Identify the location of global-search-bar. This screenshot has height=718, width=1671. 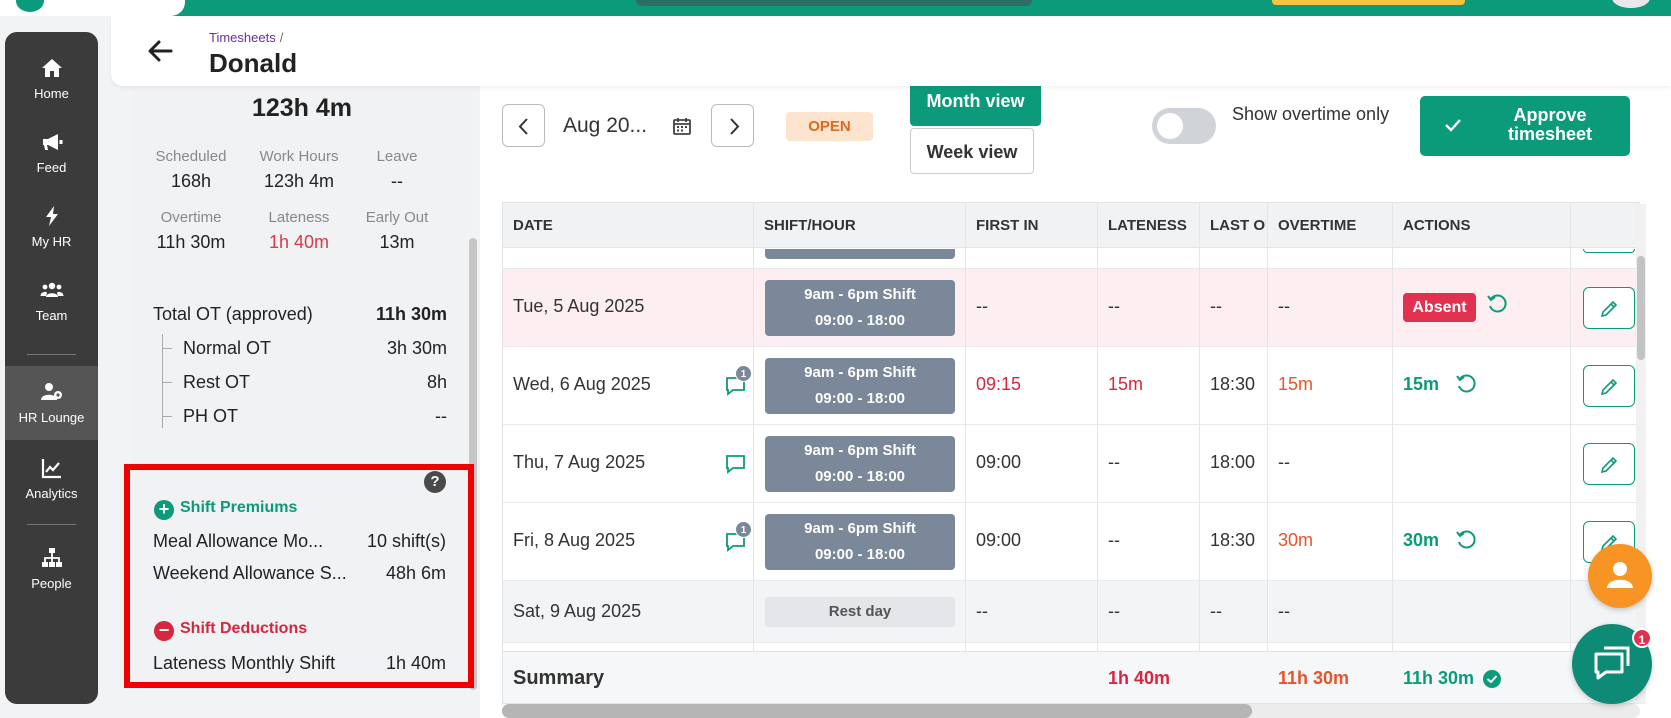
(834, 3).